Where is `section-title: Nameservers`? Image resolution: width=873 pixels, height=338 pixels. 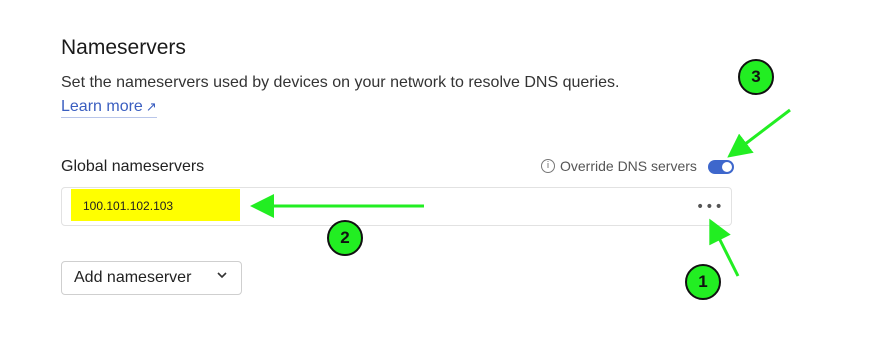 section-title: Nameservers is located at coordinates (123, 47).